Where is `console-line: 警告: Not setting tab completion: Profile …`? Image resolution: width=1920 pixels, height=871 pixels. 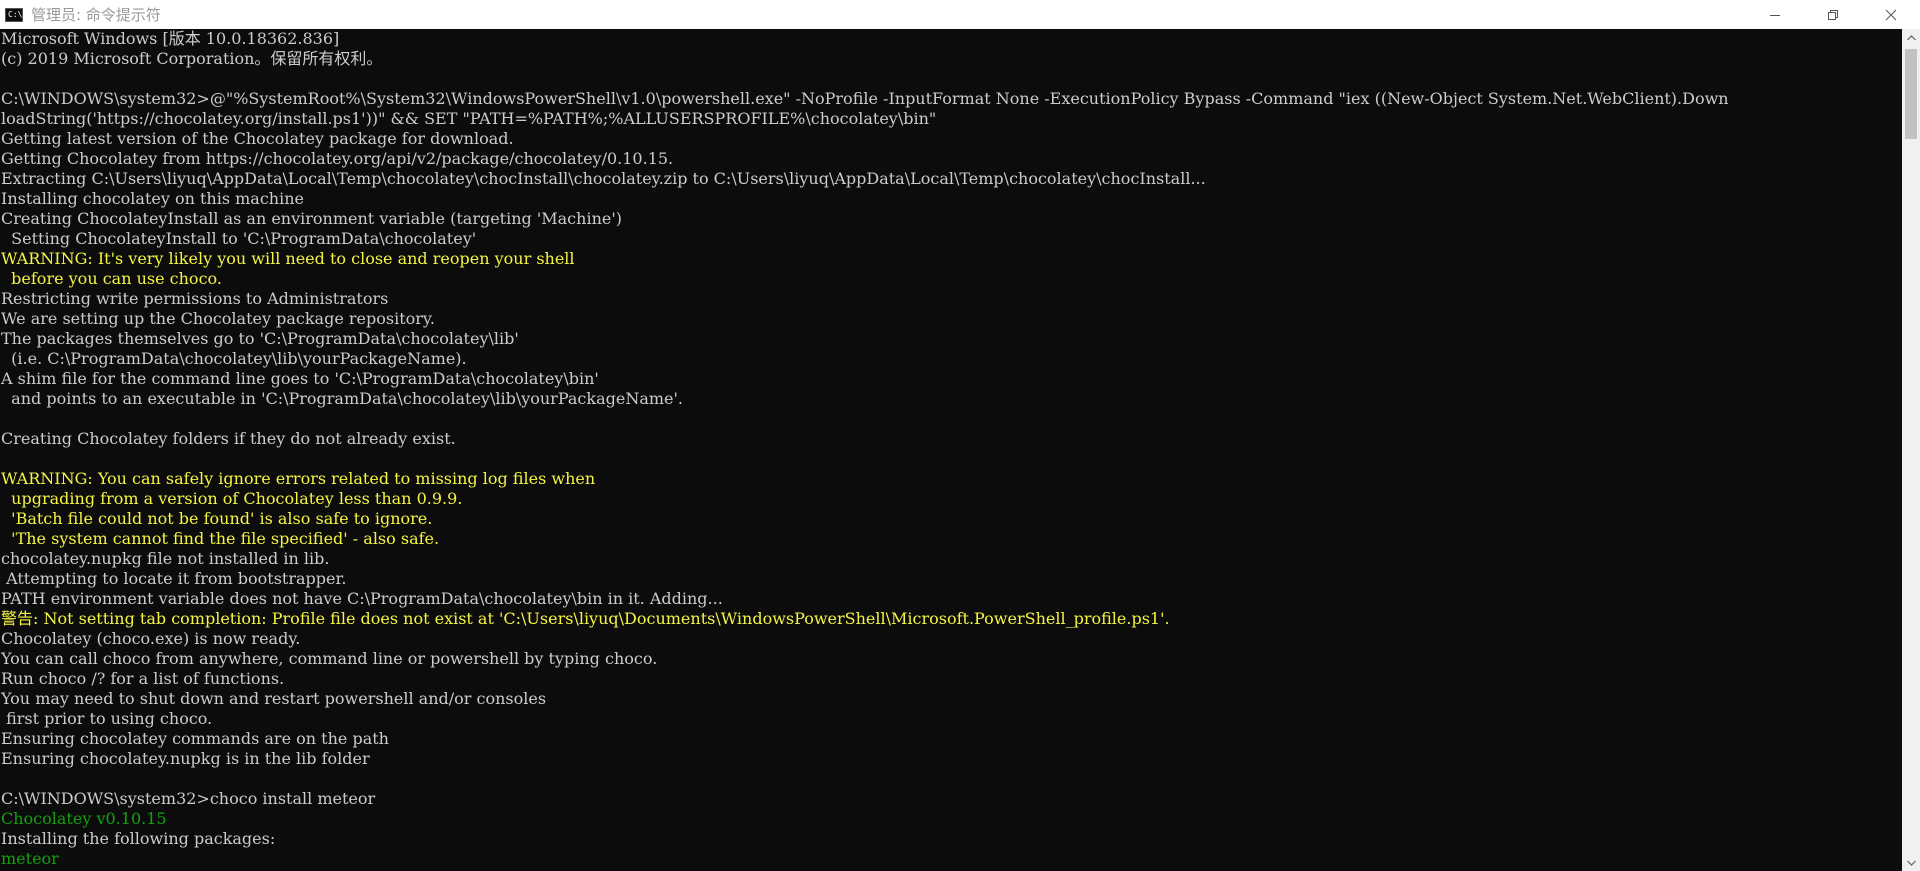 console-line: 警告: Not setting tab completion: Profile … is located at coordinates (585, 618).